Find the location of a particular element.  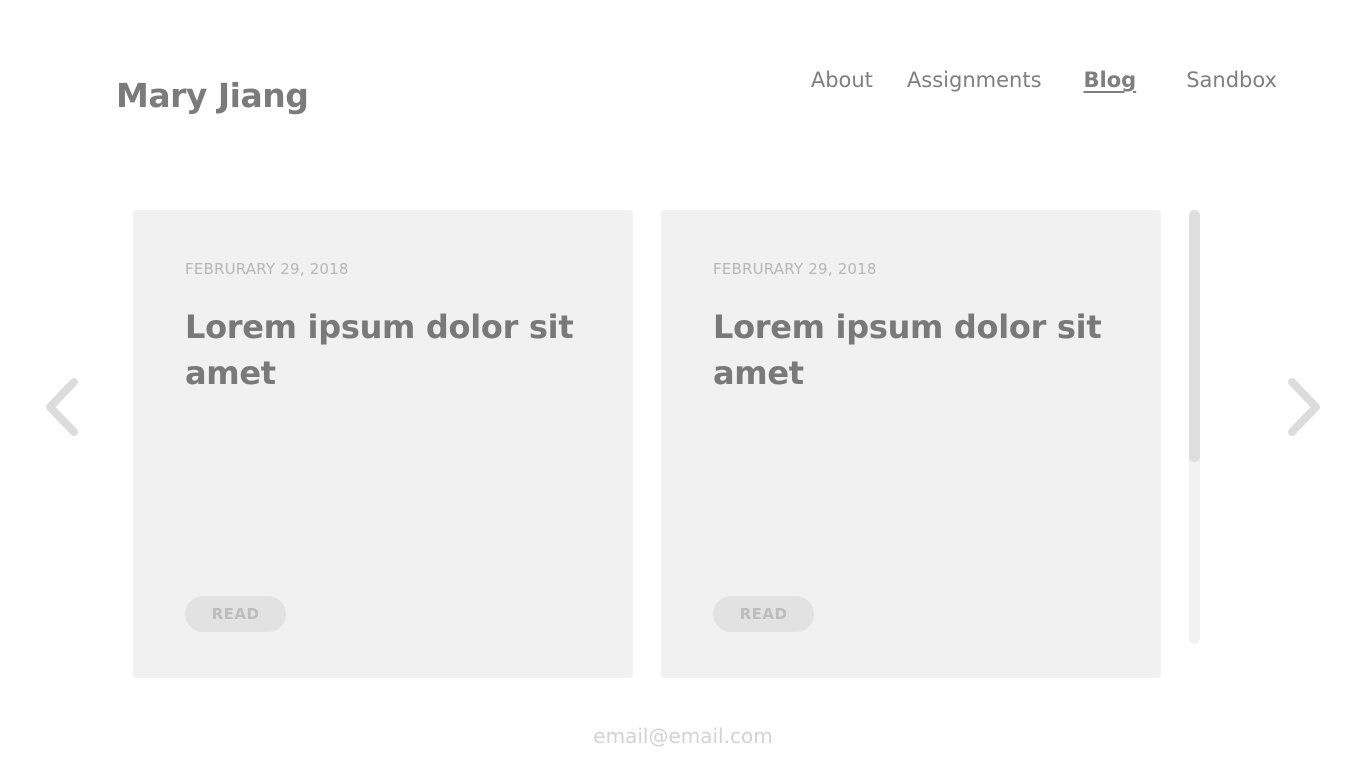

footer-email: email@email.com is located at coordinates (683, 736).